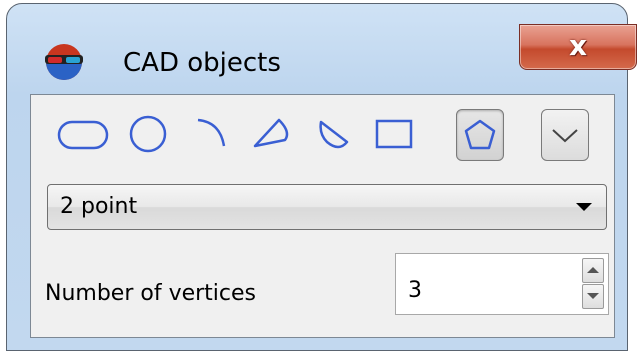 This screenshot has height=351, width=637. What do you see at coordinates (99, 206) in the screenshot?
I see `mode-selected-value: 2 point` at bounding box center [99, 206].